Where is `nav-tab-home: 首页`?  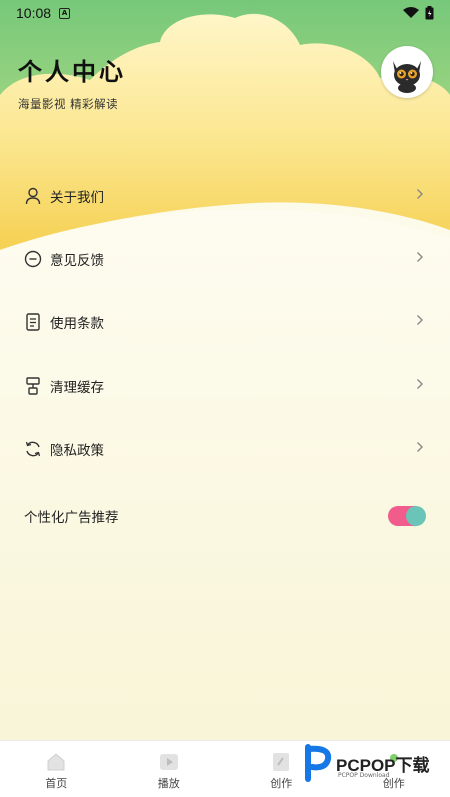
nav-tab-home: 首页 is located at coordinates (56, 769).